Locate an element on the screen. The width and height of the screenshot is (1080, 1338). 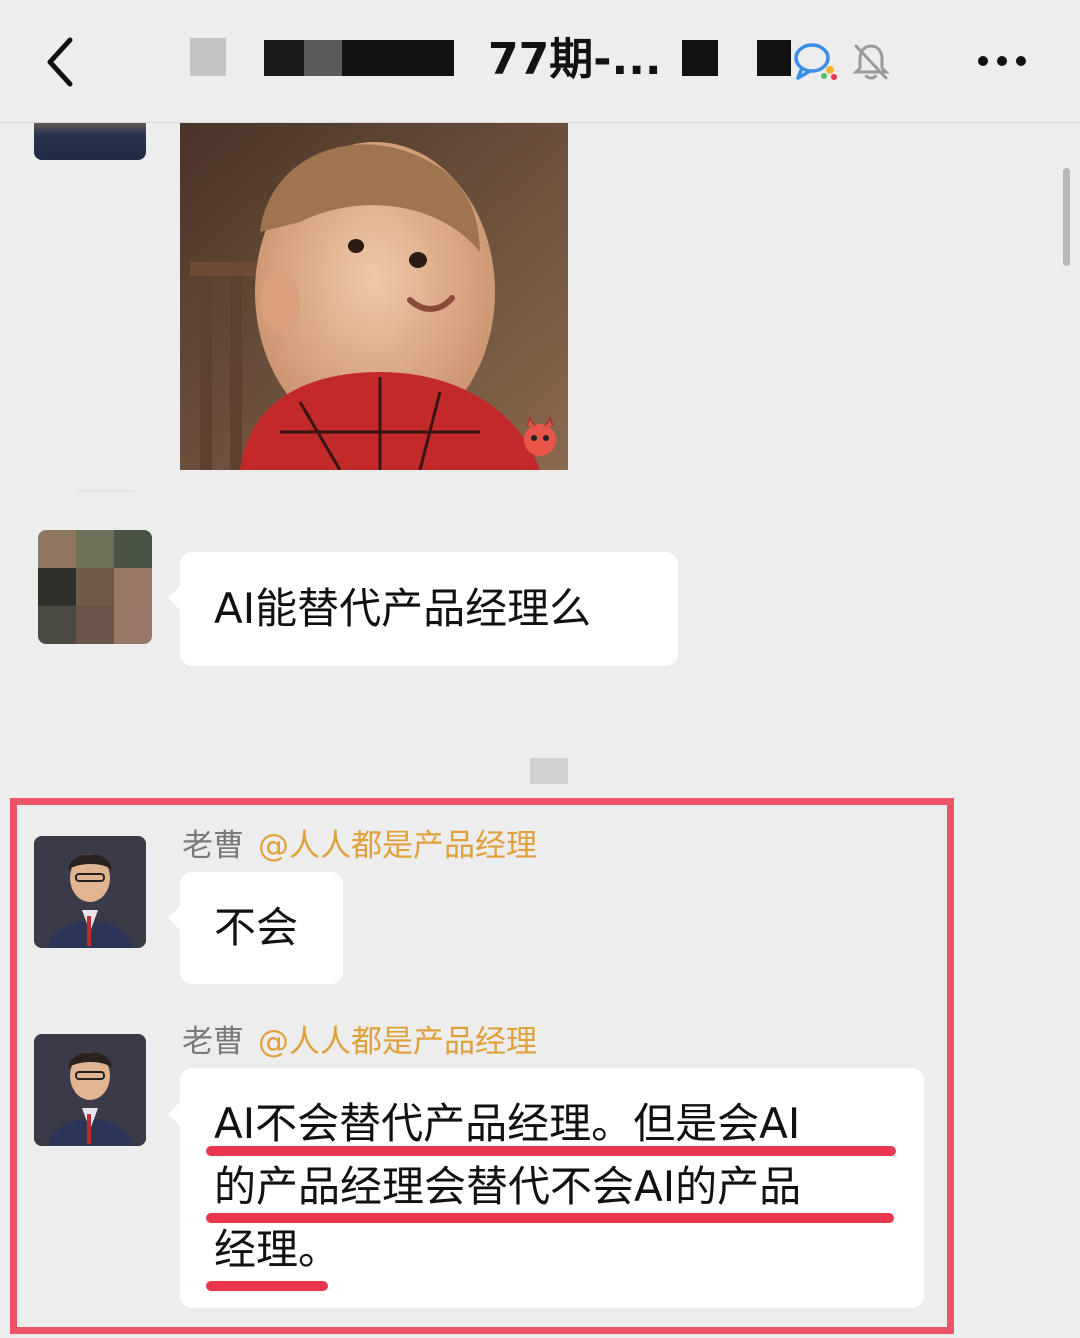
bell-muted-icon is located at coordinates (871, 62).